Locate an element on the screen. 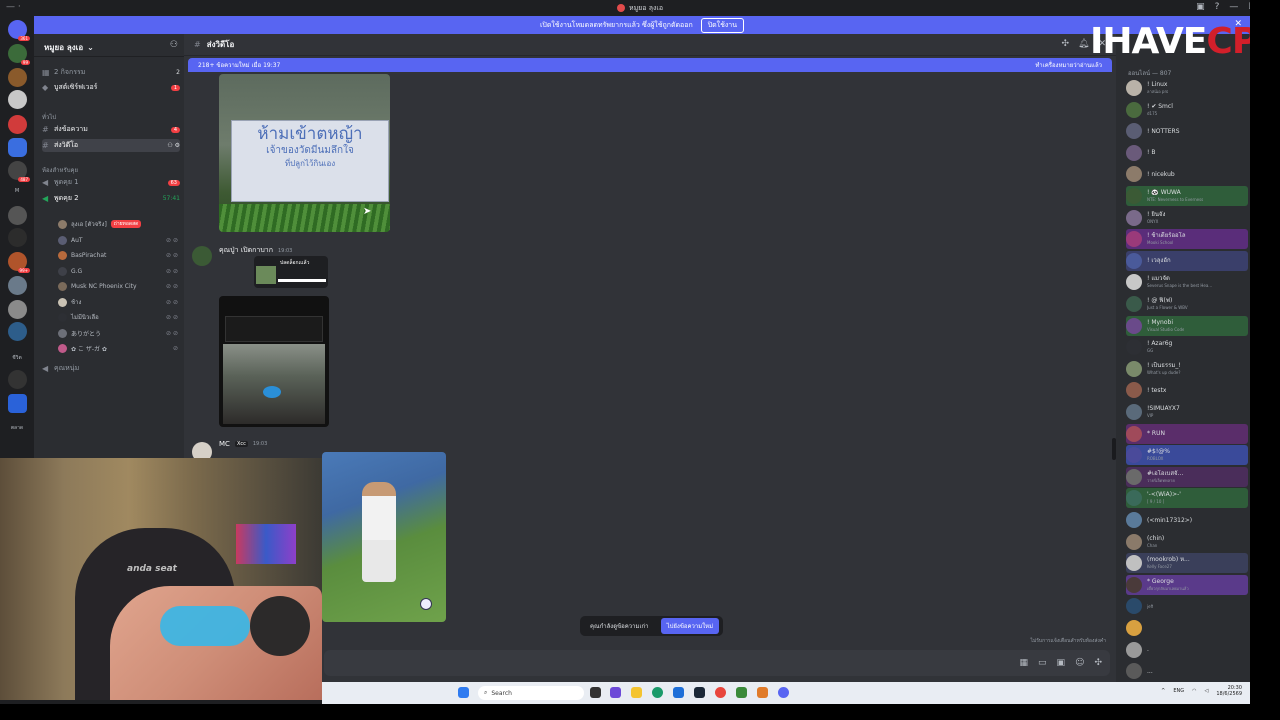  voice-user: ✿ こ ザ-ガ ✿ ⊘ is located at coordinates (118, 348).